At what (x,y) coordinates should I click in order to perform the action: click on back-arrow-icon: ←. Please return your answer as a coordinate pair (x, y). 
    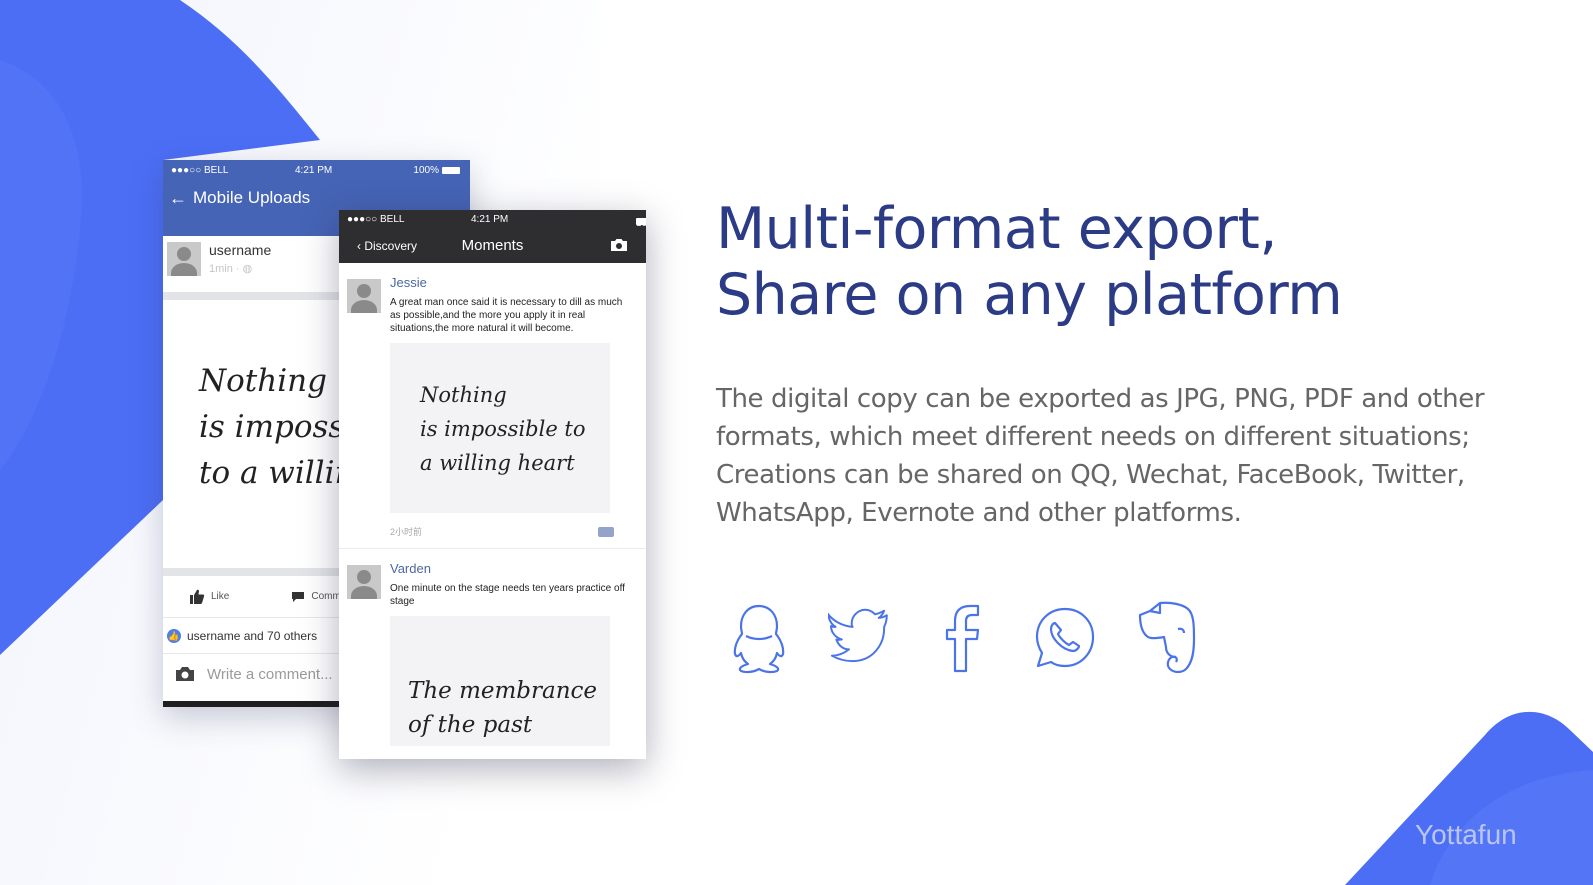
    Looking at the image, I should click on (178, 198).